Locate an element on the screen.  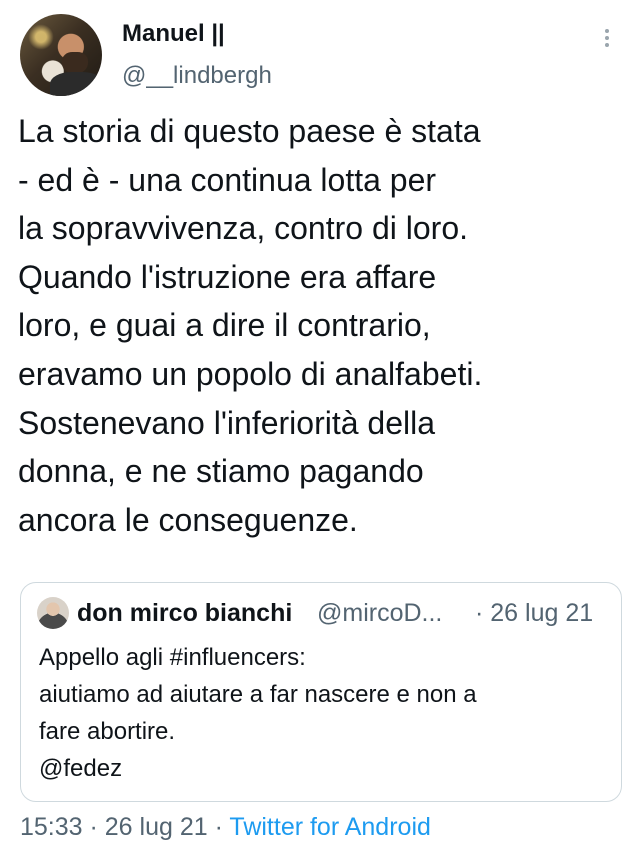
avatar-face is located at coordinates (75, 63).